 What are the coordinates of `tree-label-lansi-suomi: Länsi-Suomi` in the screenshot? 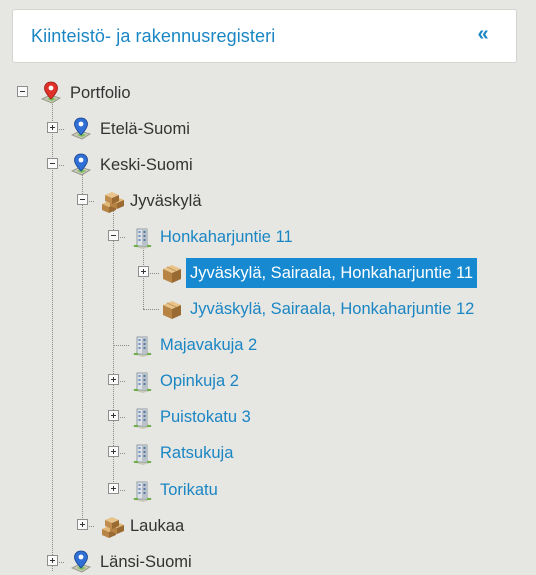 It's located at (146, 562).